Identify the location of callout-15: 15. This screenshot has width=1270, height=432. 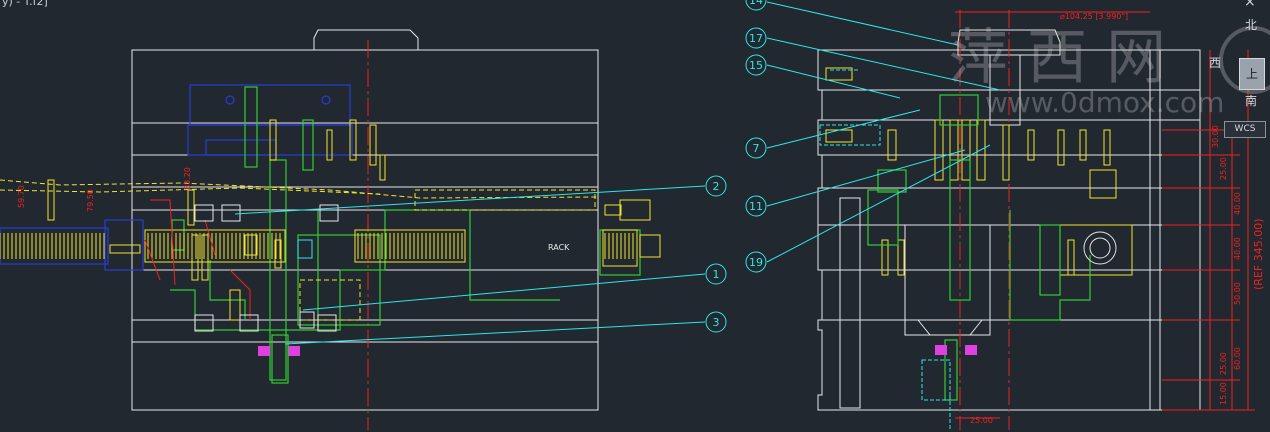
(756, 65).